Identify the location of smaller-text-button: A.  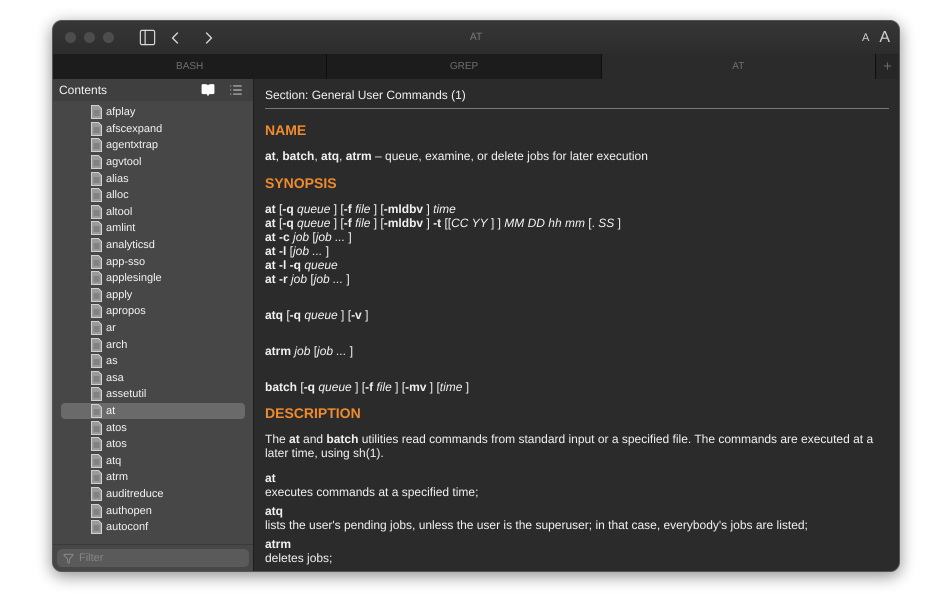
(865, 38).